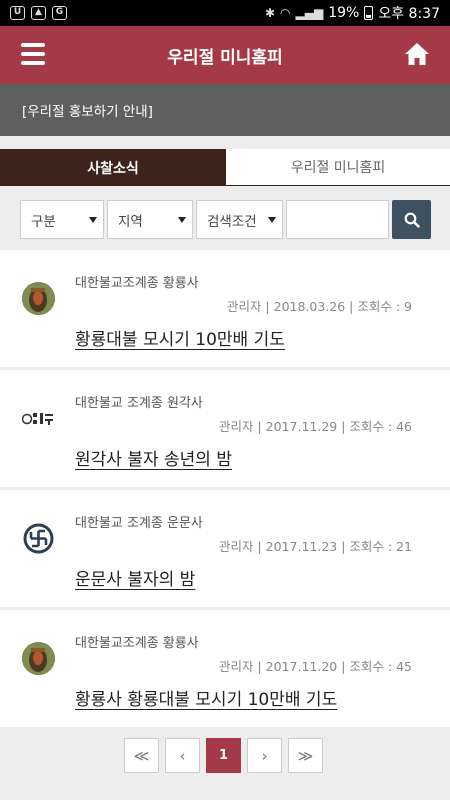 The width and height of the screenshot is (450, 800). Describe the element at coordinates (417, 54) in the screenshot. I see `home-icon` at that location.